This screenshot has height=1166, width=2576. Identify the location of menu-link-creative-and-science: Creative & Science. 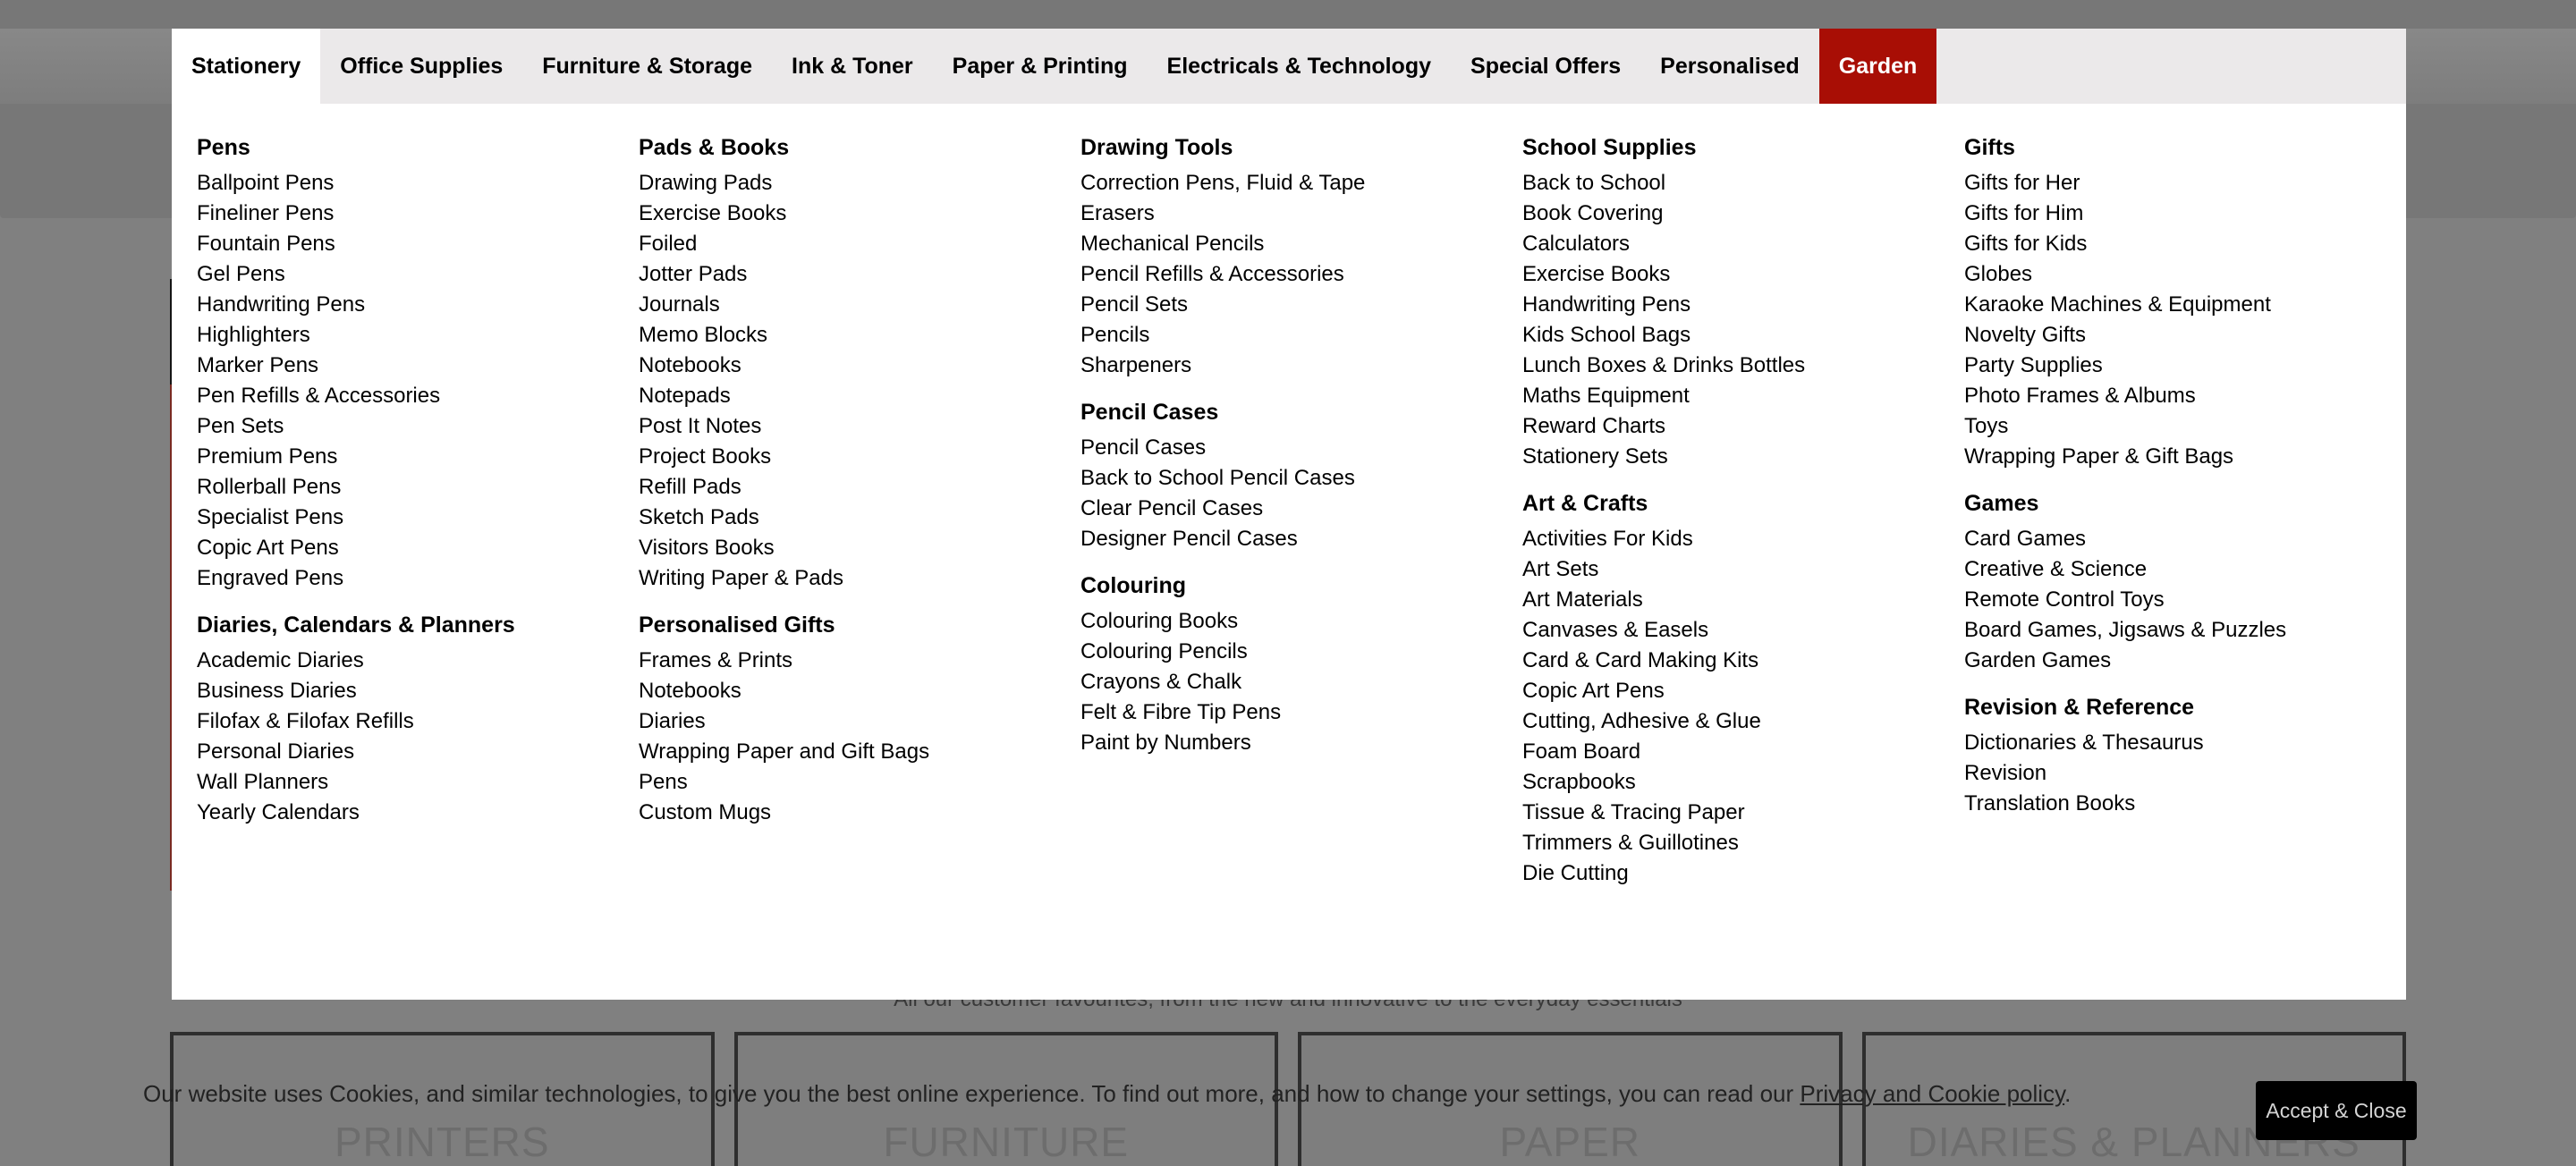
(2185, 569).